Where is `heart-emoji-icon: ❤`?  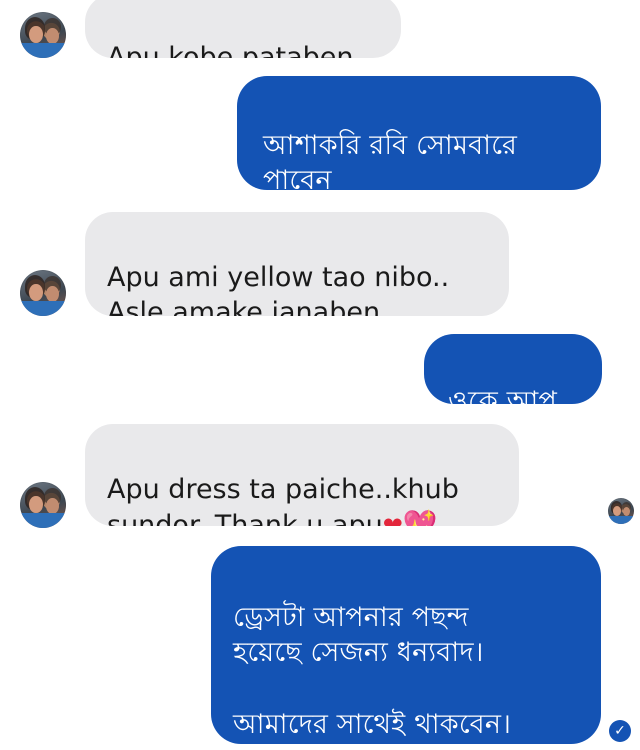 heart-emoji-icon: ❤ is located at coordinates (393, 519).